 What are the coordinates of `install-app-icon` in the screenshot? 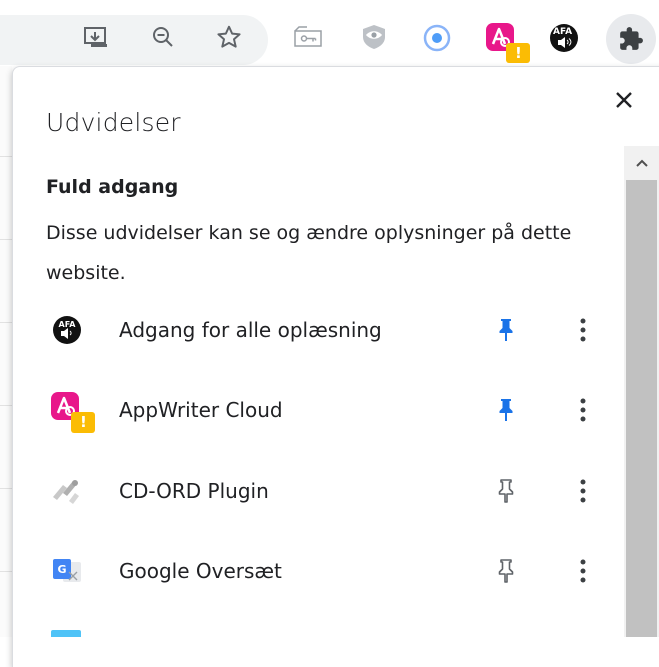 It's located at (95, 37).